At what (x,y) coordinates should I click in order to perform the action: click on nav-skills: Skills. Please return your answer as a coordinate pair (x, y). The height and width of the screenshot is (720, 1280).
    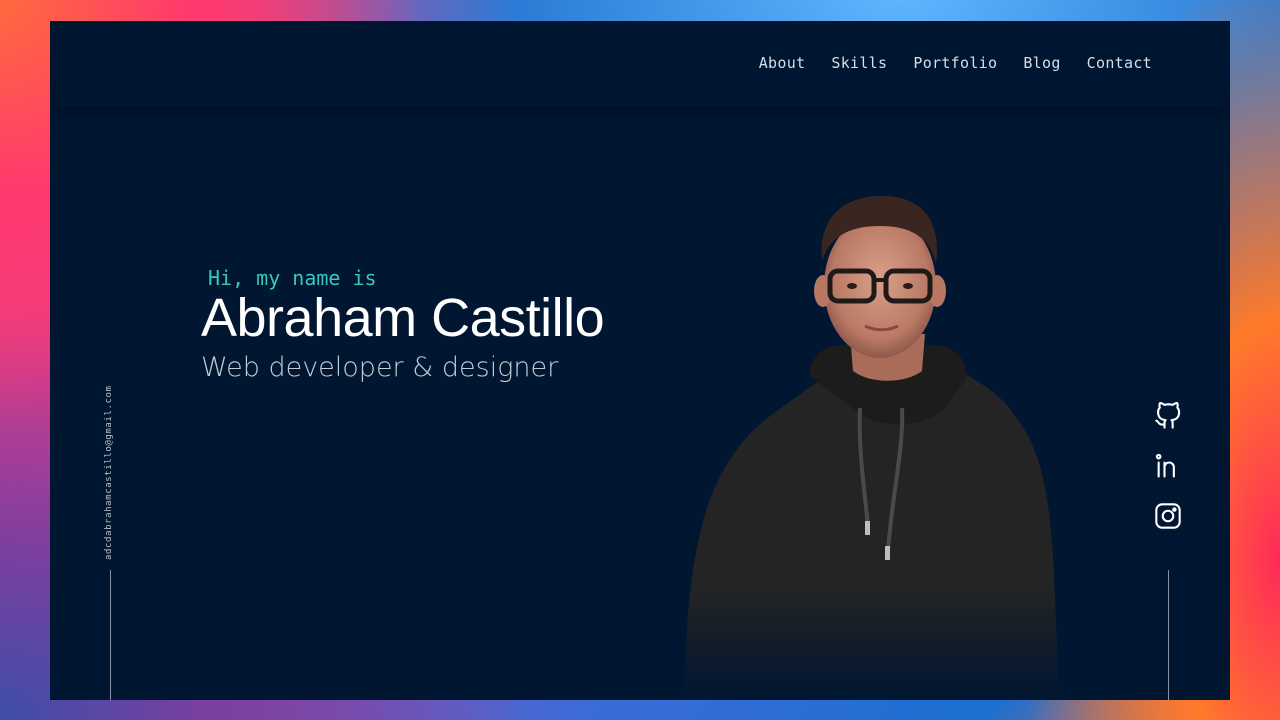
    Looking at the image, I should click on (859, 63).